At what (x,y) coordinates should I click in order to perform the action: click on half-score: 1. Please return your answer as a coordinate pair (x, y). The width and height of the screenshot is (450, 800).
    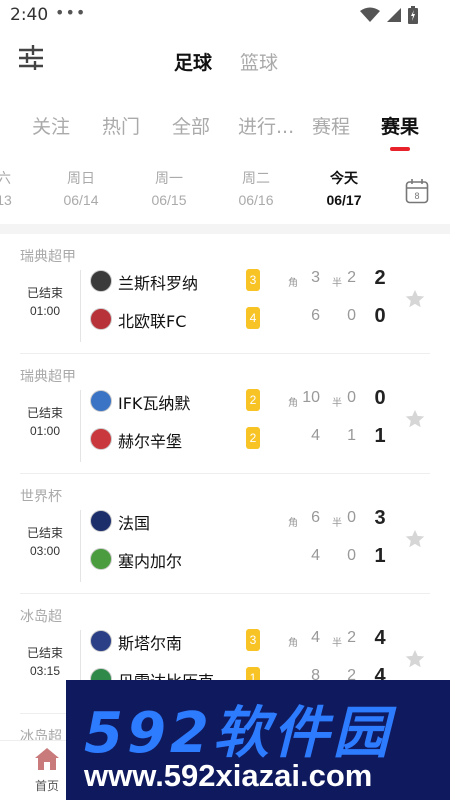
    Looking at the image, I should click on (351, 435).